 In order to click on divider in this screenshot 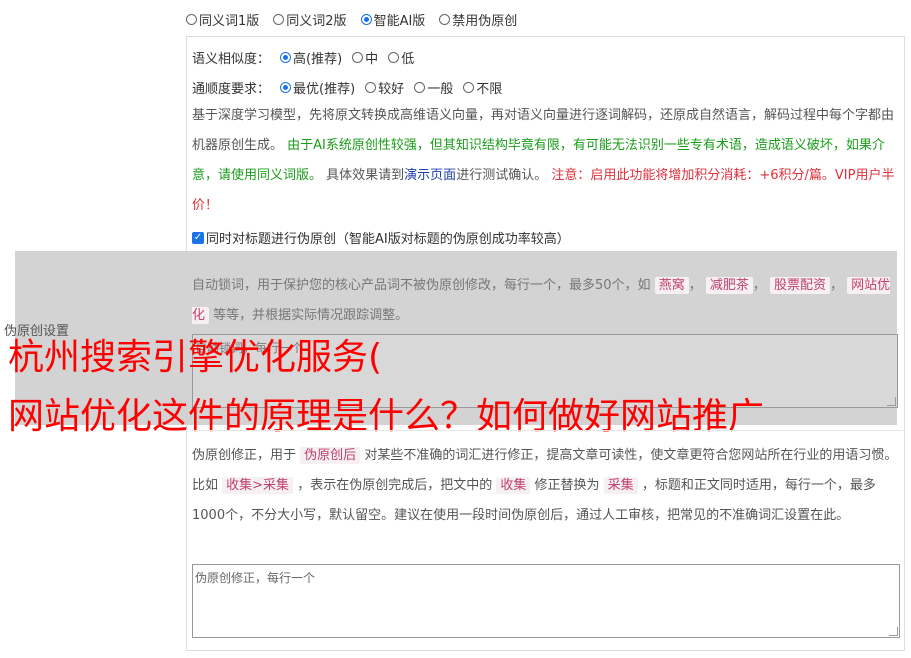, I will do `click(548, 430)`.